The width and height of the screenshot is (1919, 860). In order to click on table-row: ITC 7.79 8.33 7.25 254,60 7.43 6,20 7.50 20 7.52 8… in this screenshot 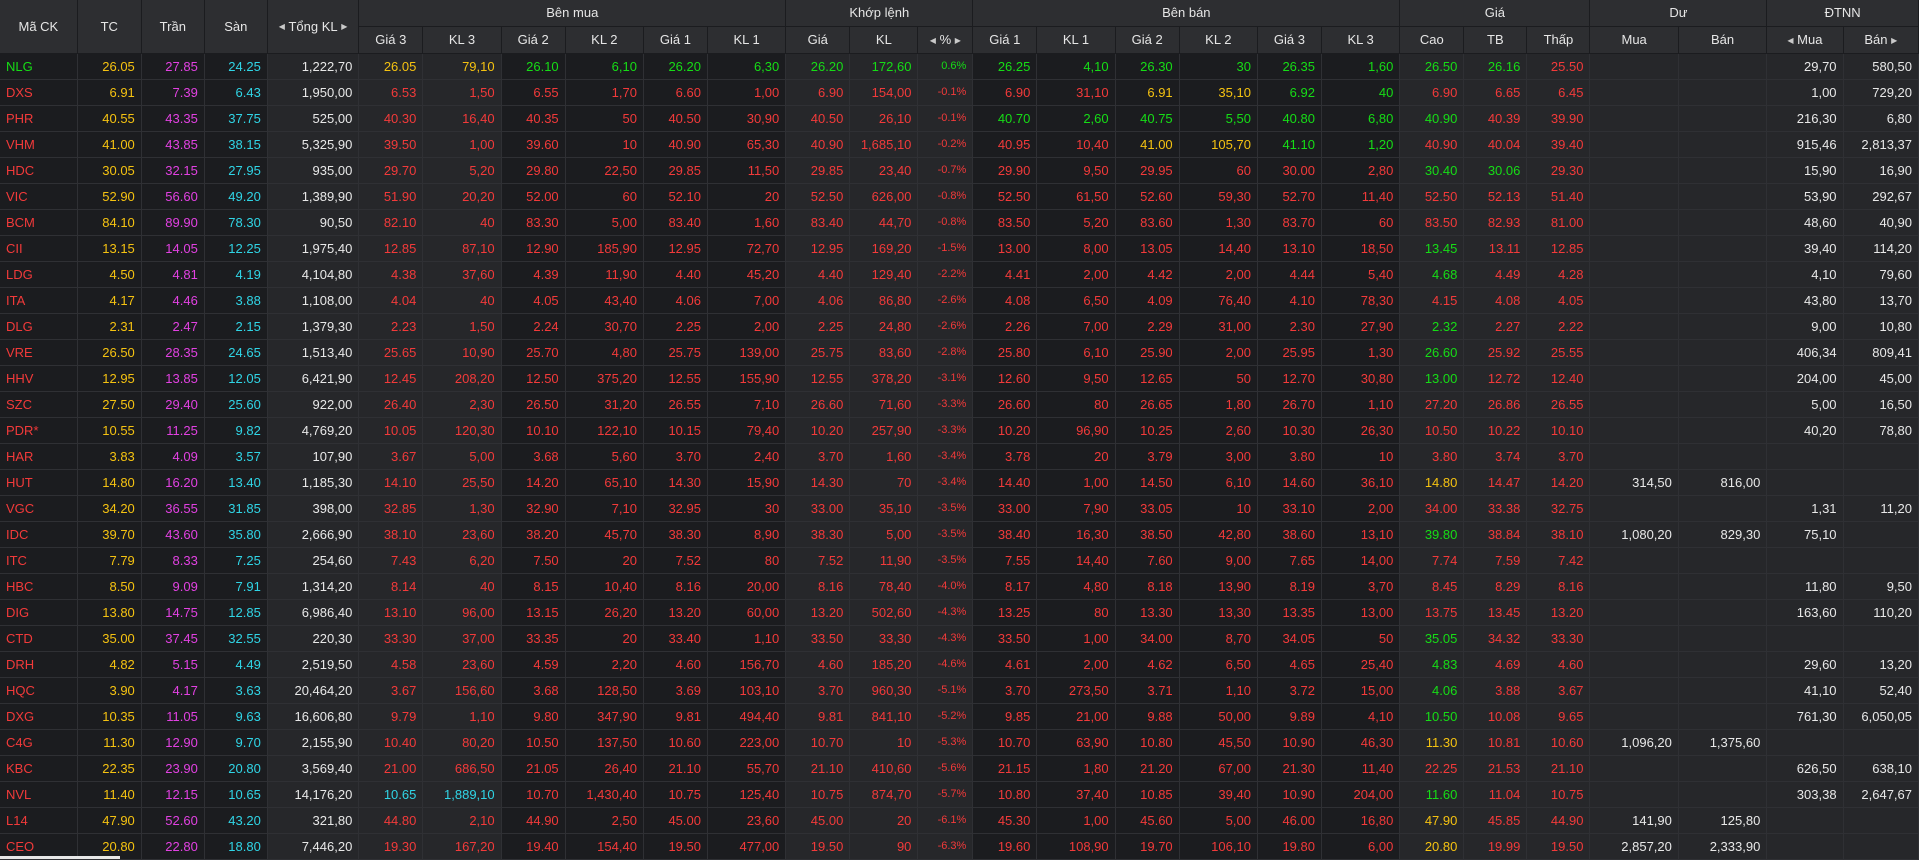, I will do `click(959, 560)`.